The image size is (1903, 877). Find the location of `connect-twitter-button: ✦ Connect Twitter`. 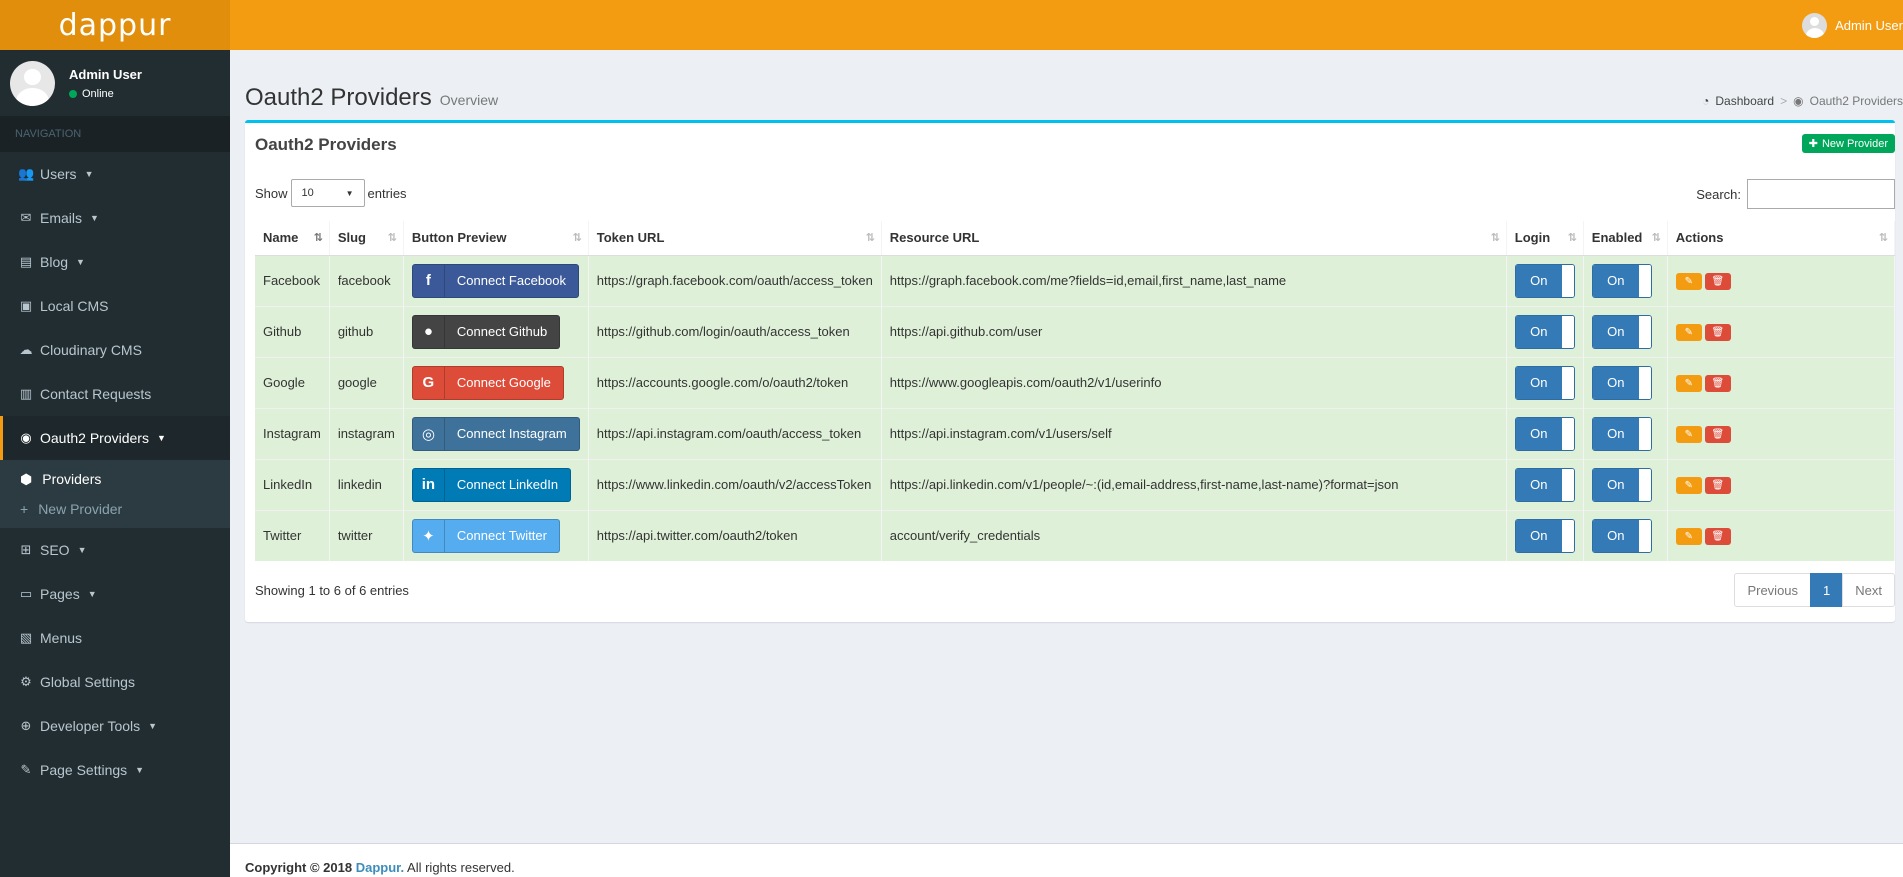

connect-twitter-button: ✦ Connect Twitter is located at coordinates (485, 535).